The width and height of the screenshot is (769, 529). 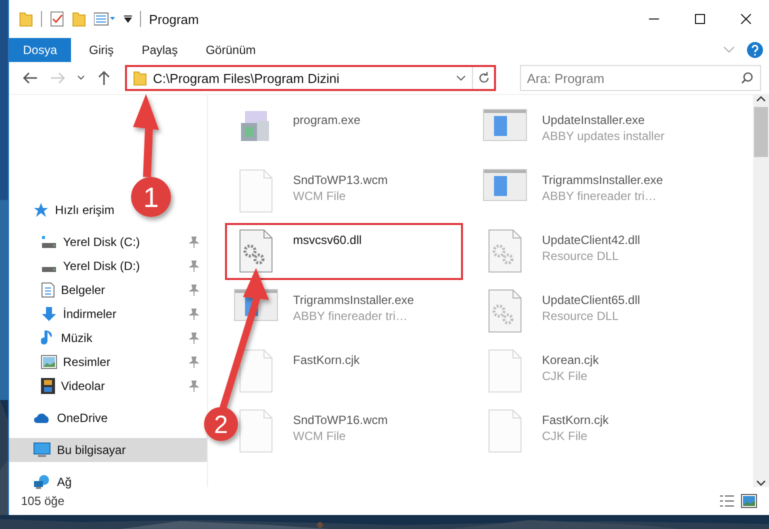 What do you see at coordinates (108, 418) in the screenshot?
I see `sidebar-item: OneDrive` at bounding box center [108, 418].